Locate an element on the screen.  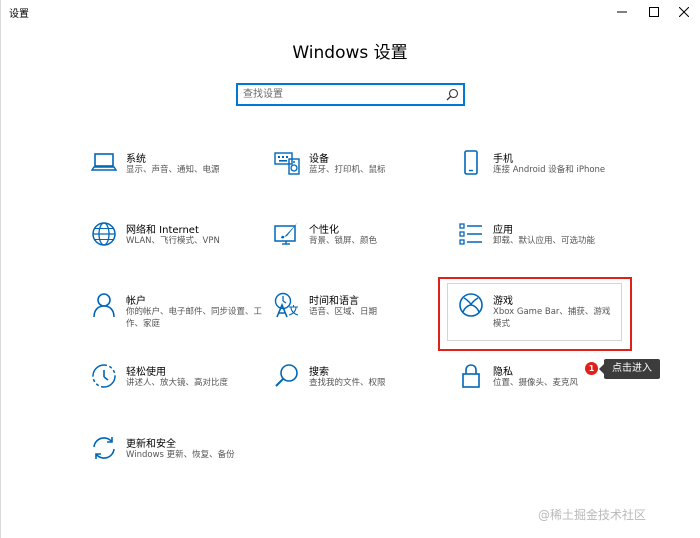
tile-description: 你的帐户、电子邮件、同步设置、工作、家庭 is located at coordinates (194, 318).